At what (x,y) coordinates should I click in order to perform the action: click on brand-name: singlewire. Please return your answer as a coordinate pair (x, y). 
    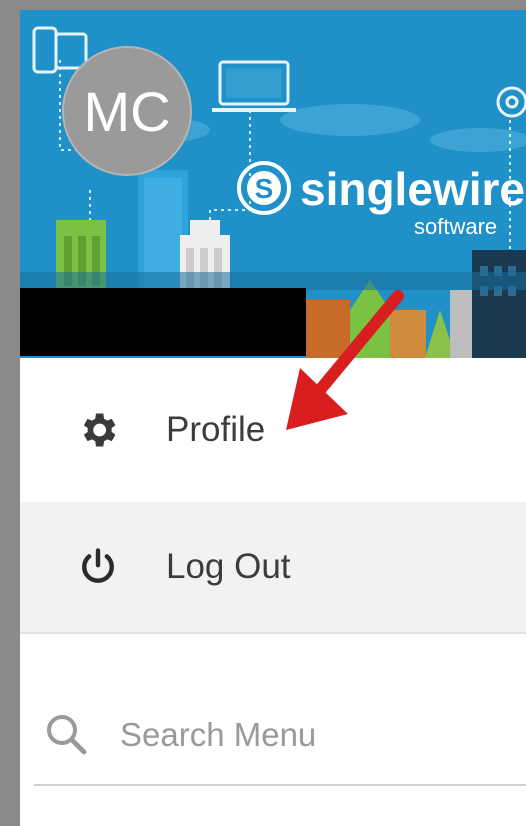
    Looking at the image, I should click on (412, 189).